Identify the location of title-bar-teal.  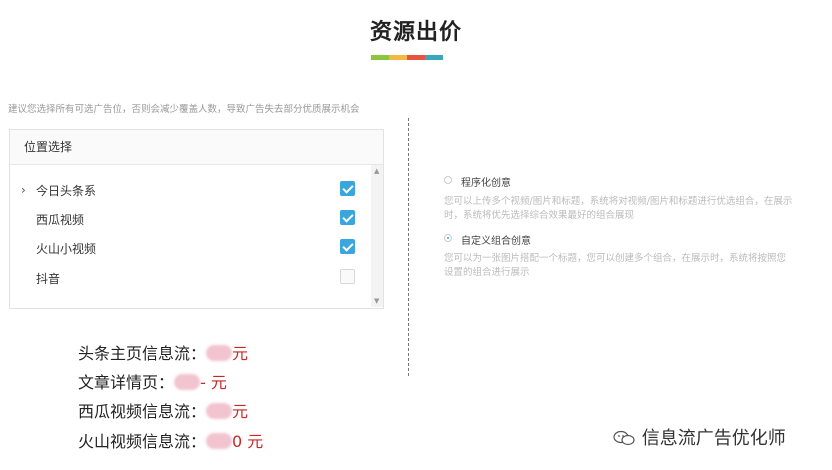
(434, 57).